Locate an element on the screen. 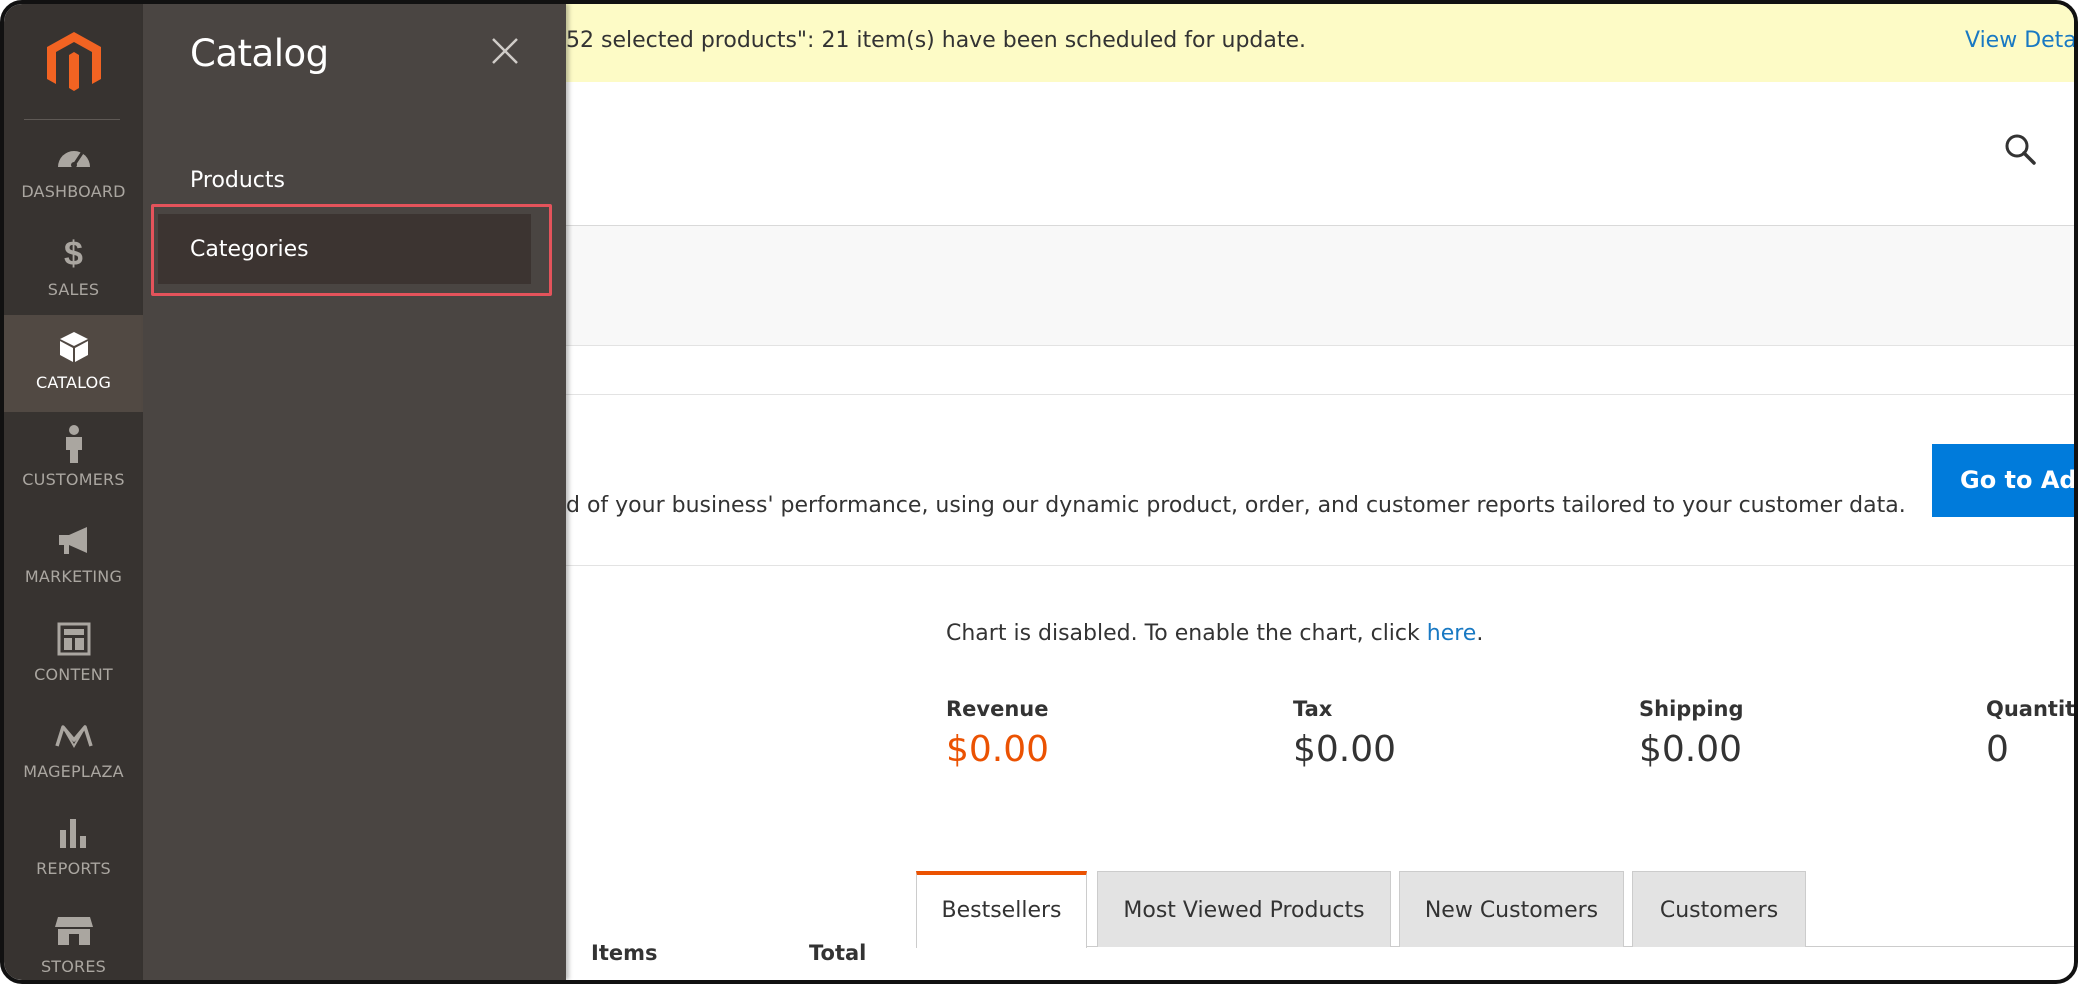 This screenshot has height=984, width=2078. nav-label: REPORTS is located at coordinates (73, 868).